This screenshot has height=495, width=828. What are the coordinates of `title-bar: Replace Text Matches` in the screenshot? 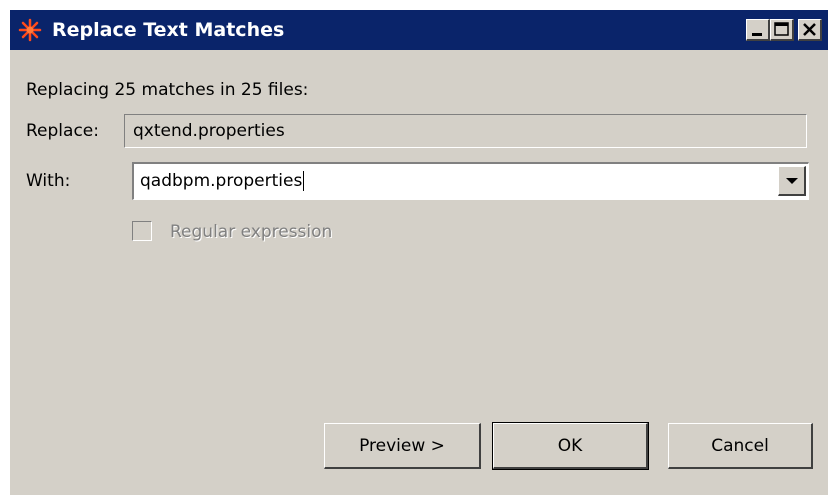 It's located at (419, 30).